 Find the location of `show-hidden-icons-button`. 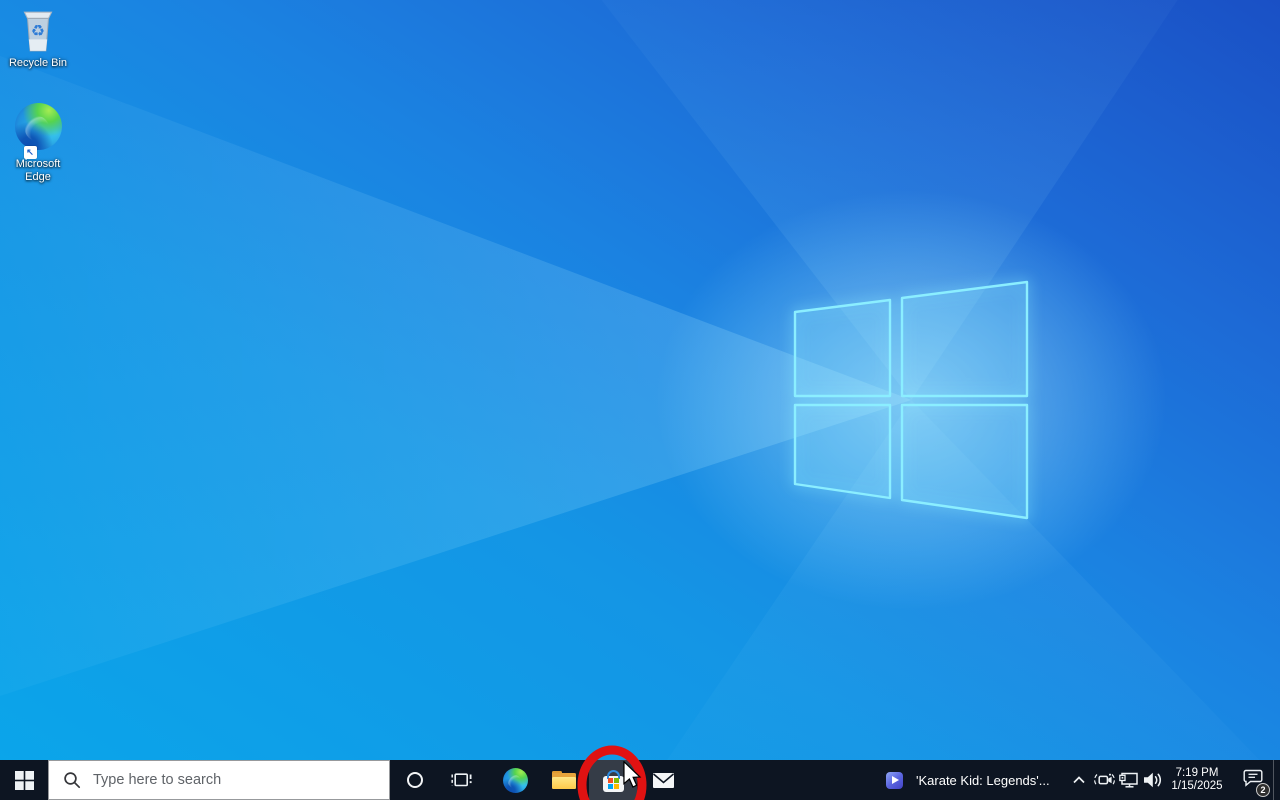

show-hidden-icons-button is located at coordinates (1079, 780).